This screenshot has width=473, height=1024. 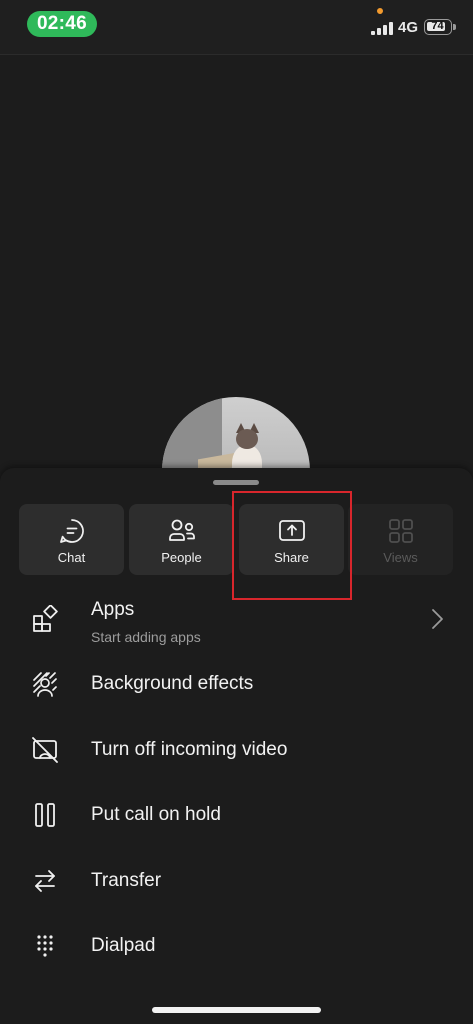 I want to click on background-effects-title: Background effects, so click(x=172, y=684).